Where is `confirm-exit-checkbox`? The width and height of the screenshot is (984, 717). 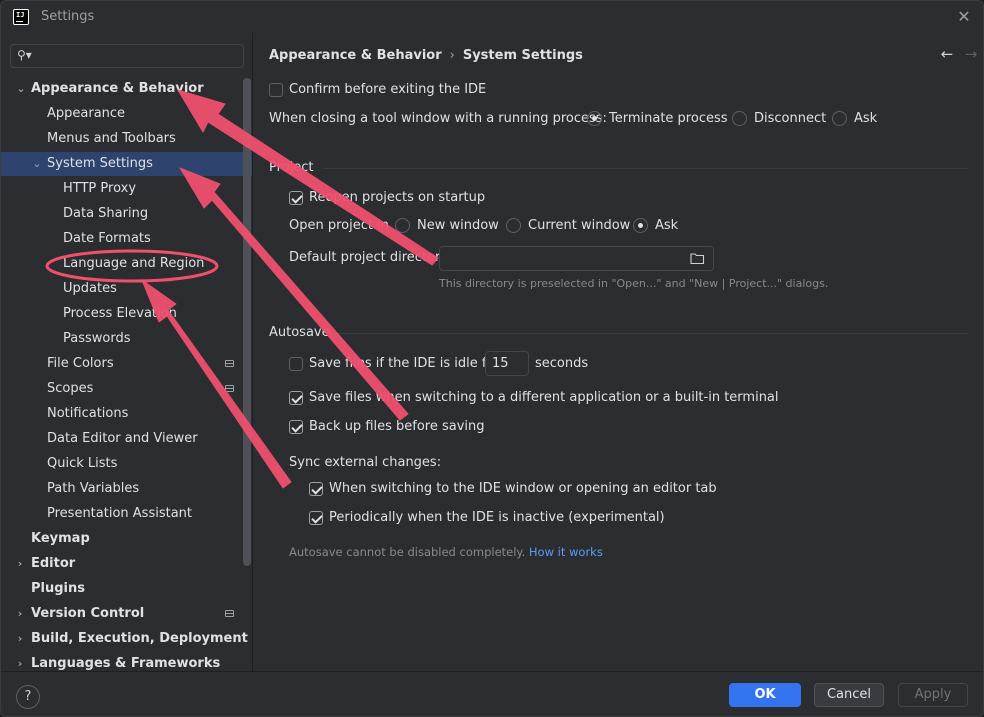
confirm-exit-checkbox is located at coordinates (276, 90).